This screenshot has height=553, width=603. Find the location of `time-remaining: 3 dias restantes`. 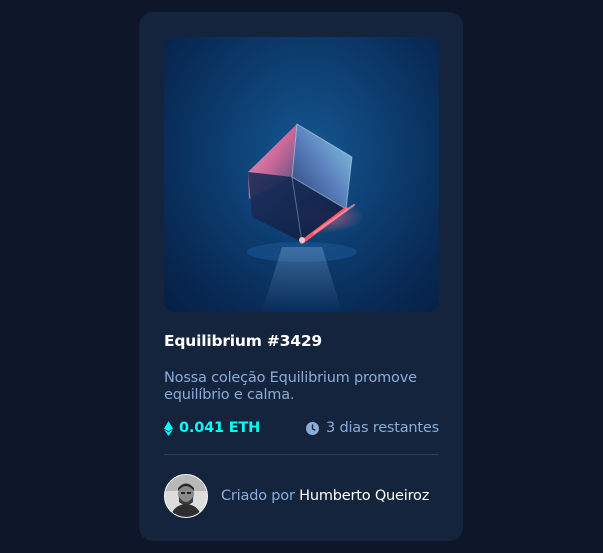

time-remaining: 3 dias restantes is located at coordinates (372, 428).